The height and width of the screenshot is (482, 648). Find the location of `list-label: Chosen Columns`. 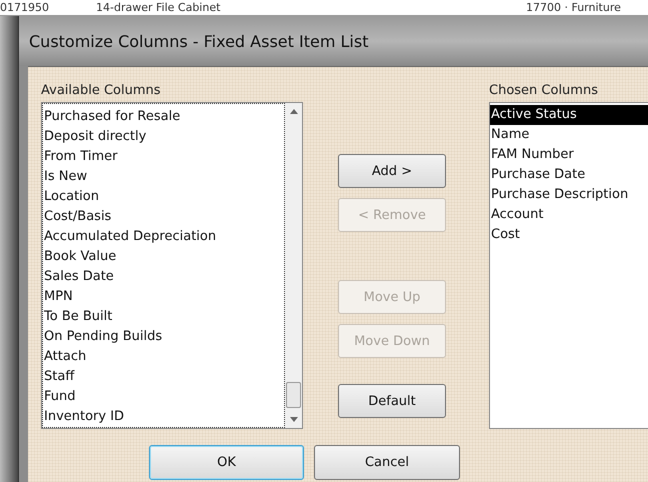

list-label: Chosen Columns is located at coordinates (544, 90).